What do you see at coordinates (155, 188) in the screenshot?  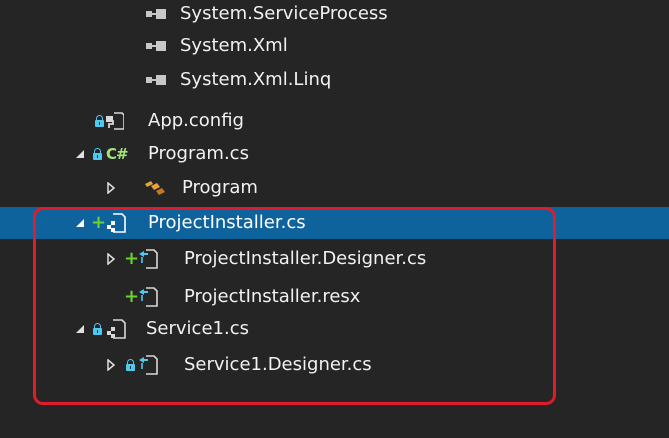 I see `class-icon` at bounding box center [155, 188].